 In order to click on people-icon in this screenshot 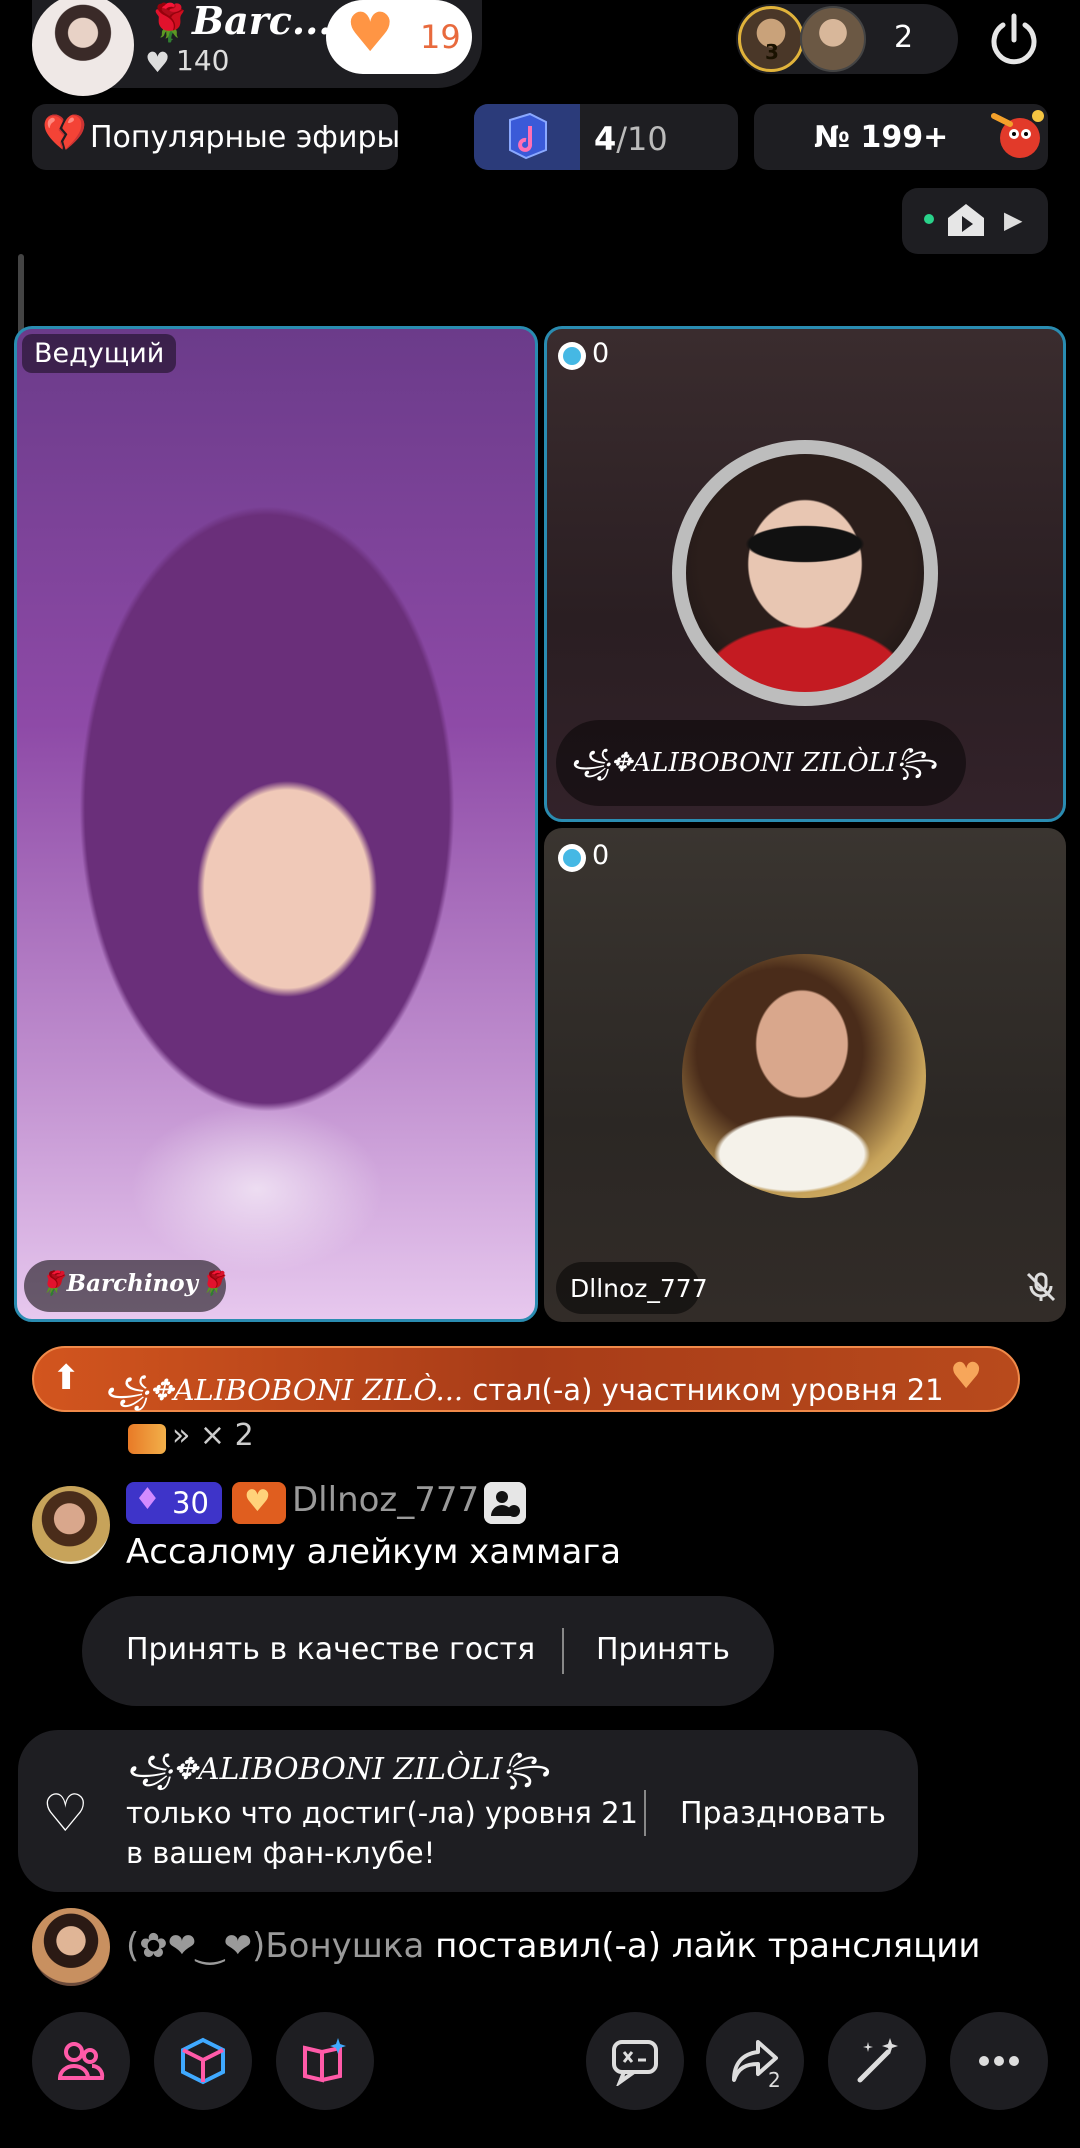, I will do `click(81, 2061)`.